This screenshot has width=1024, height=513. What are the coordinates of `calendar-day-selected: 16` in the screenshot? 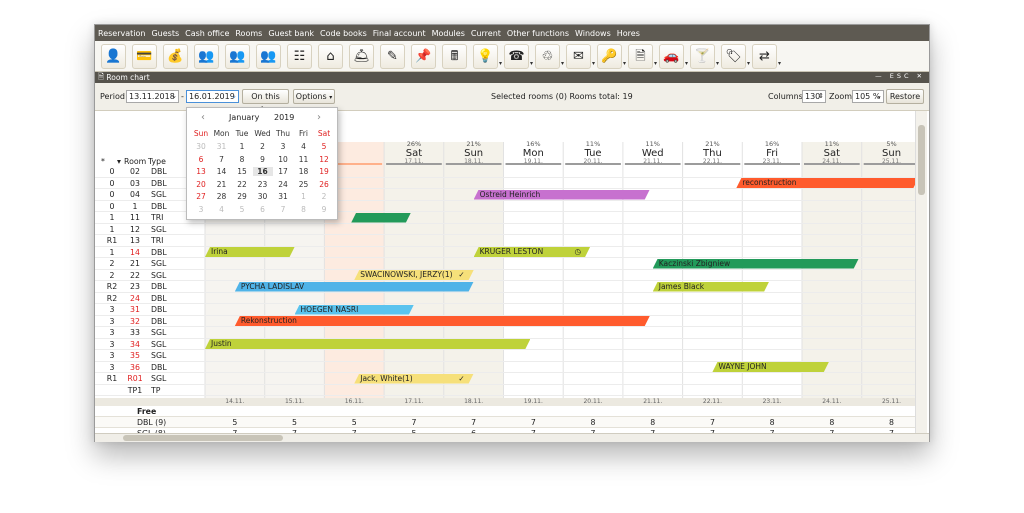 It's located at (262, 171).